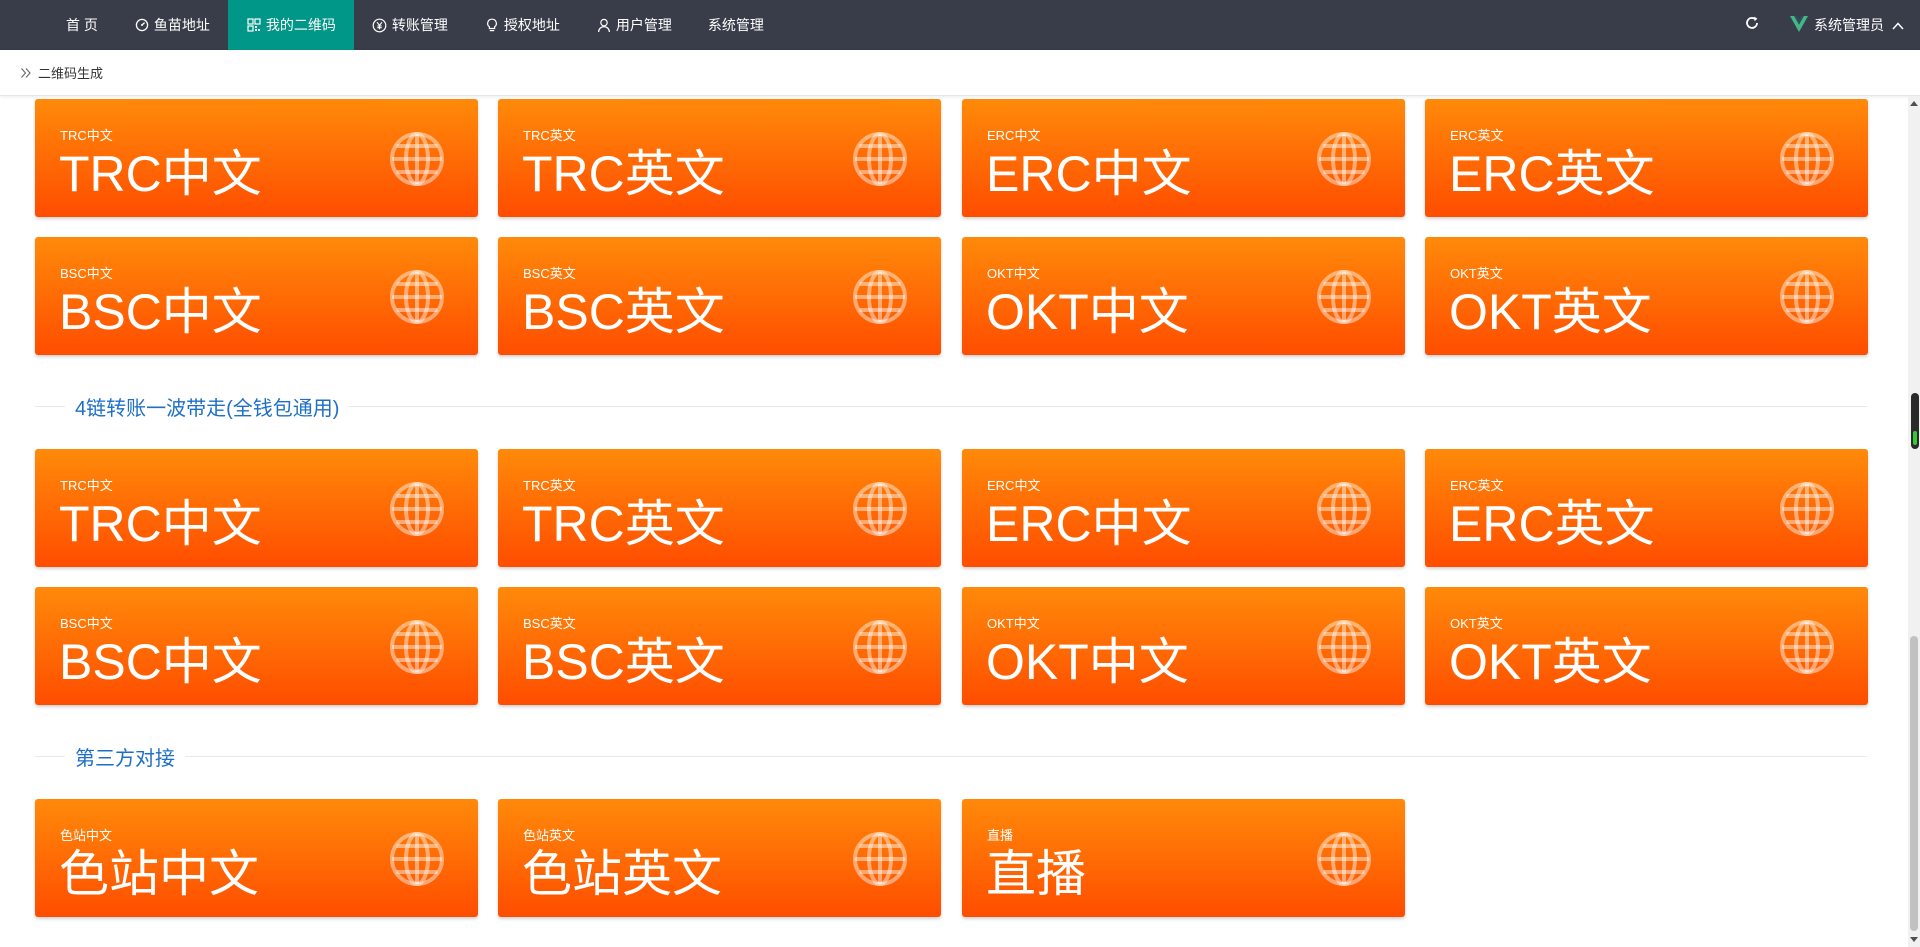  I want to click on qrcode-card: 色站英文 色站英文, so click(719, 858).